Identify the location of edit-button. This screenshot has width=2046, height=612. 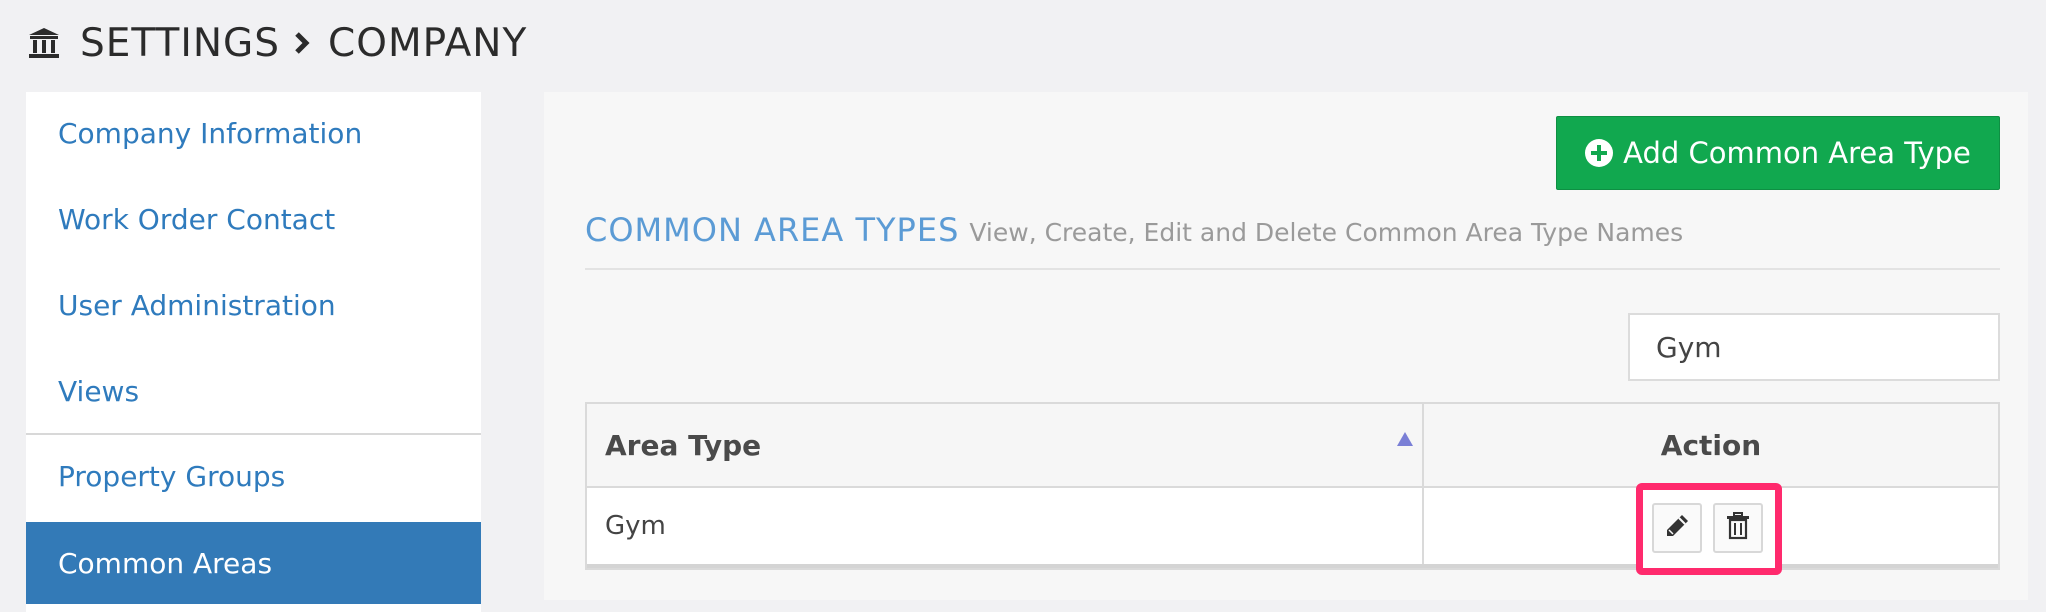
(1677, 528).